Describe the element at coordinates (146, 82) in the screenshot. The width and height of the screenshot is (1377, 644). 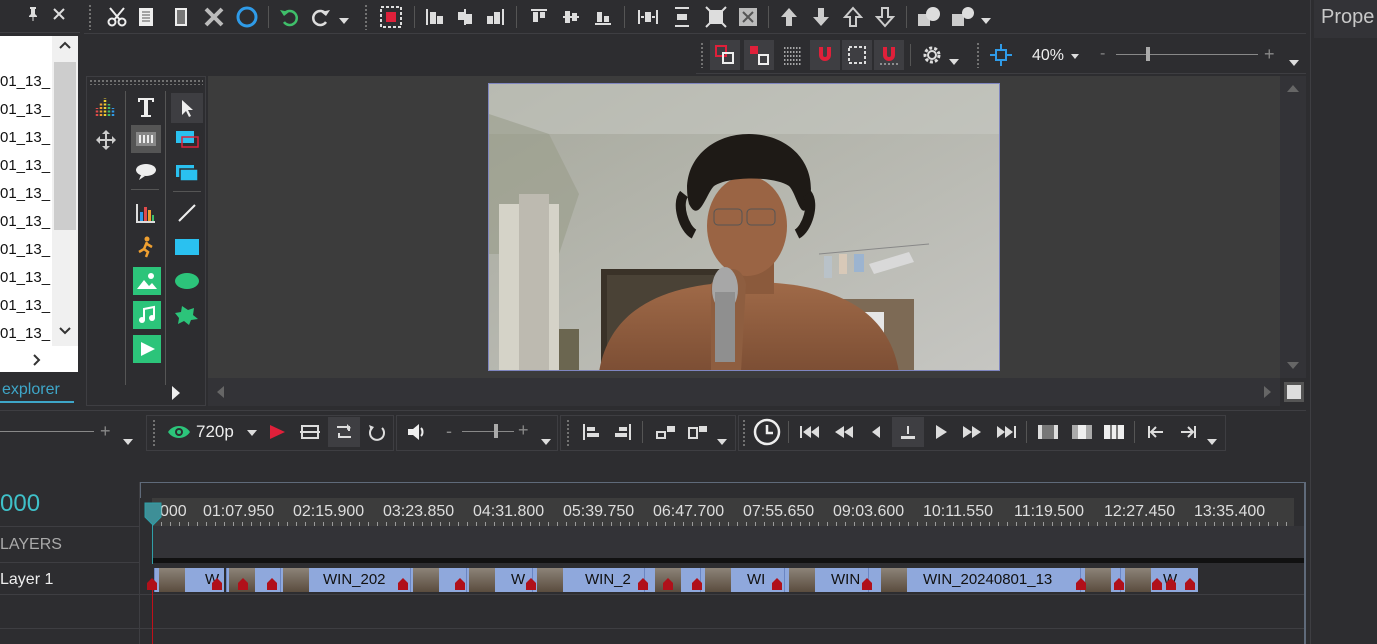
I see `panel-grip` at that location.